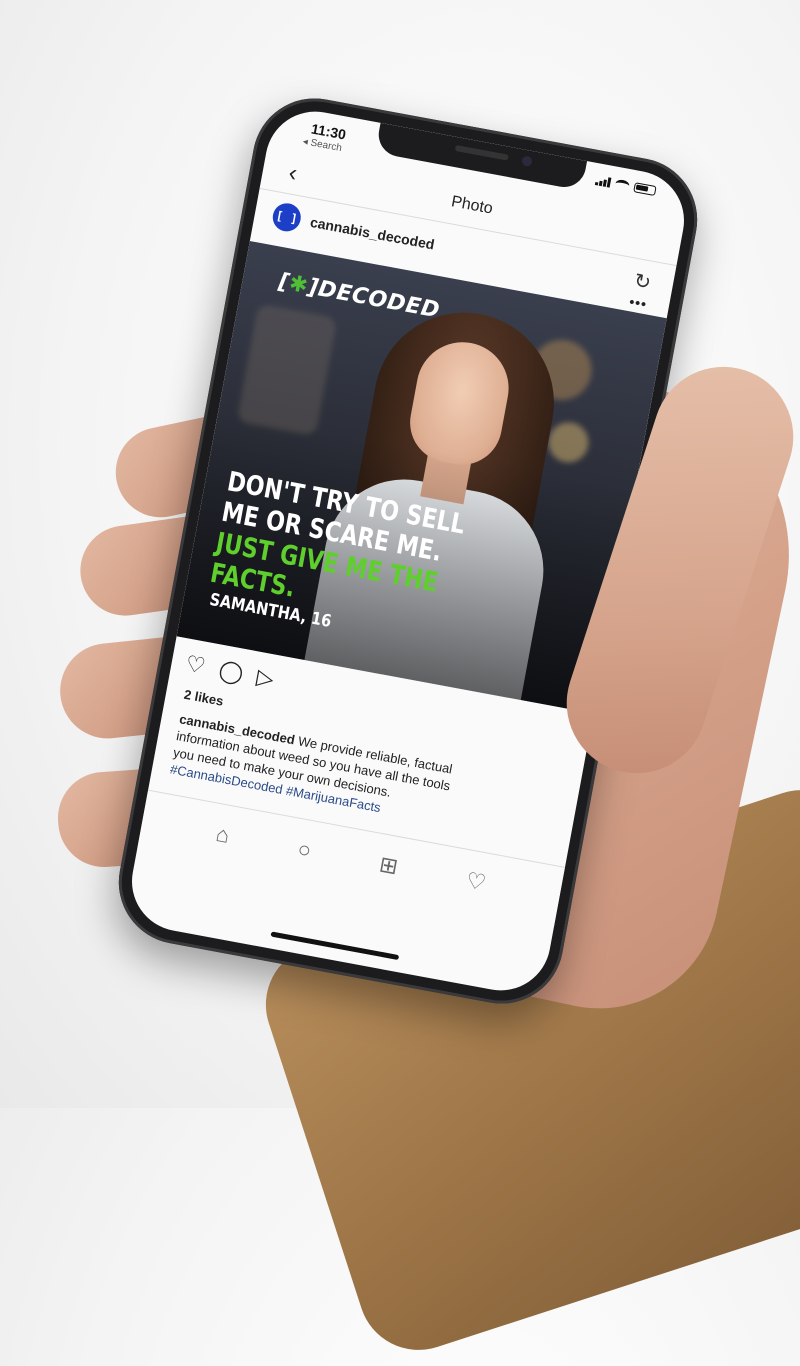 The width and height of the screenshot is (800, 1366). I want to click on signal-icon, so click(603, 181).